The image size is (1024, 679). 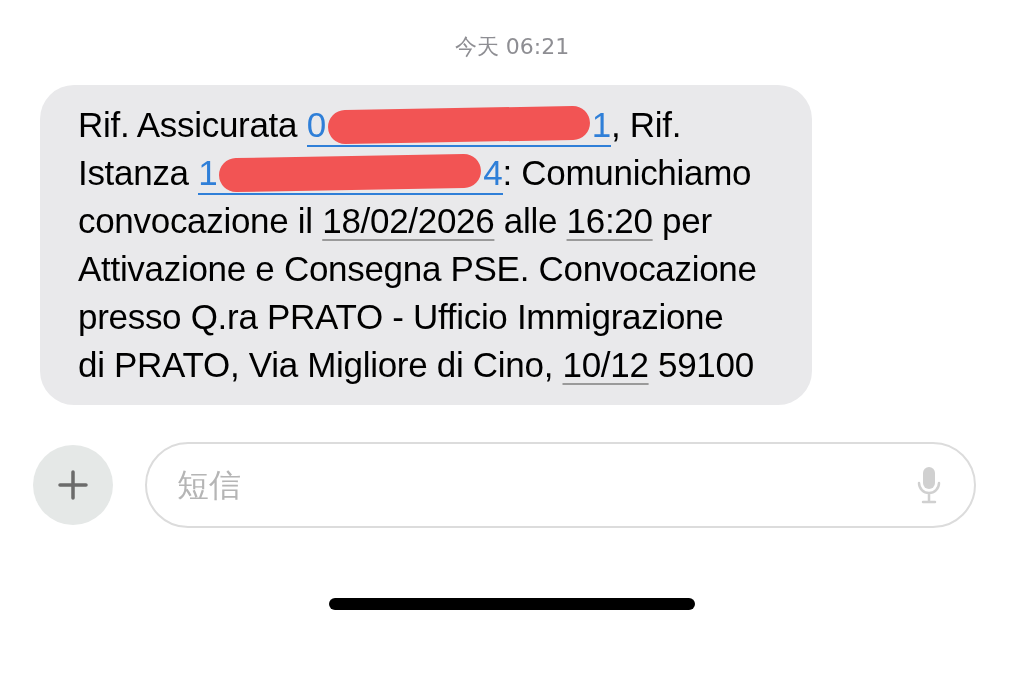 What do you see at coordinates (560, 485) in the screenshot?
I see `message-input-field: 短信` at bounding box center [560, 485].